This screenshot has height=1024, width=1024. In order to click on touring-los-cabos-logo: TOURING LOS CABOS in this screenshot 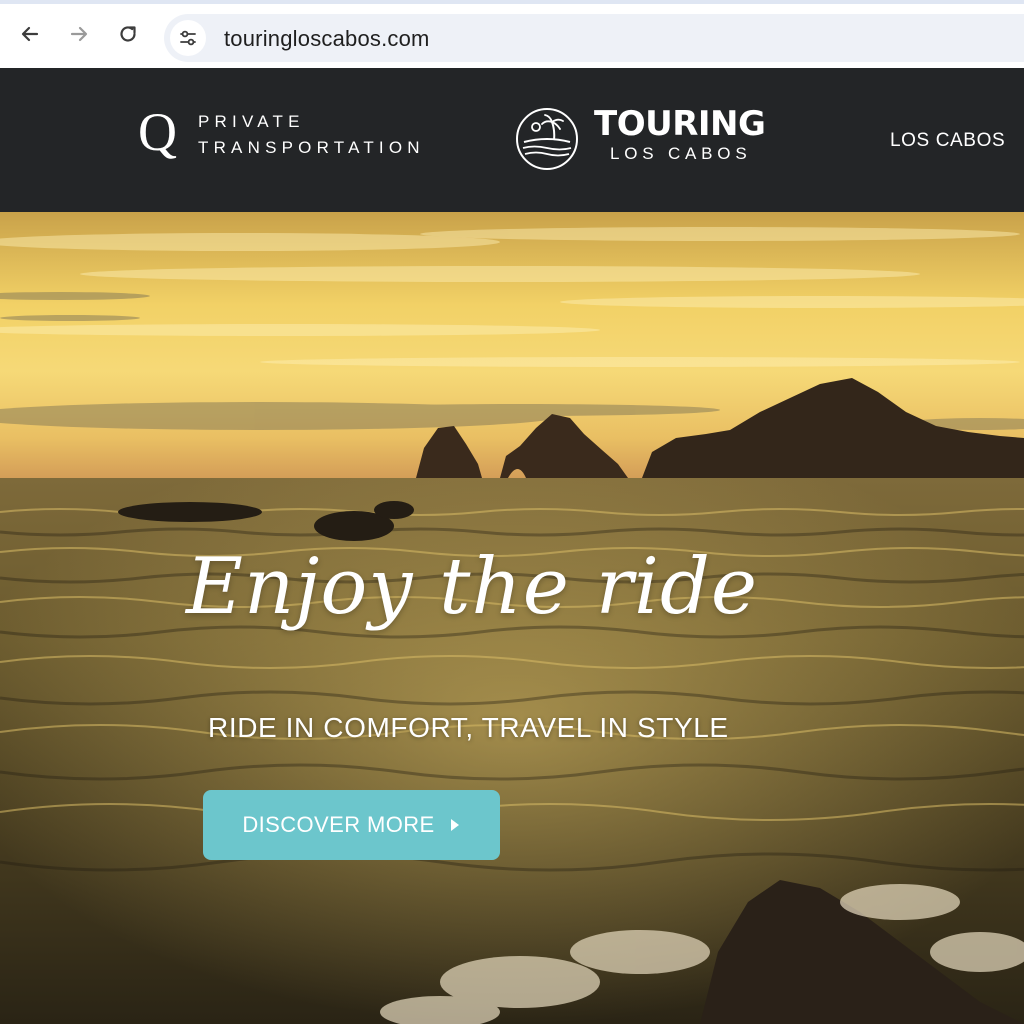, I will do `click(649, 138)`.